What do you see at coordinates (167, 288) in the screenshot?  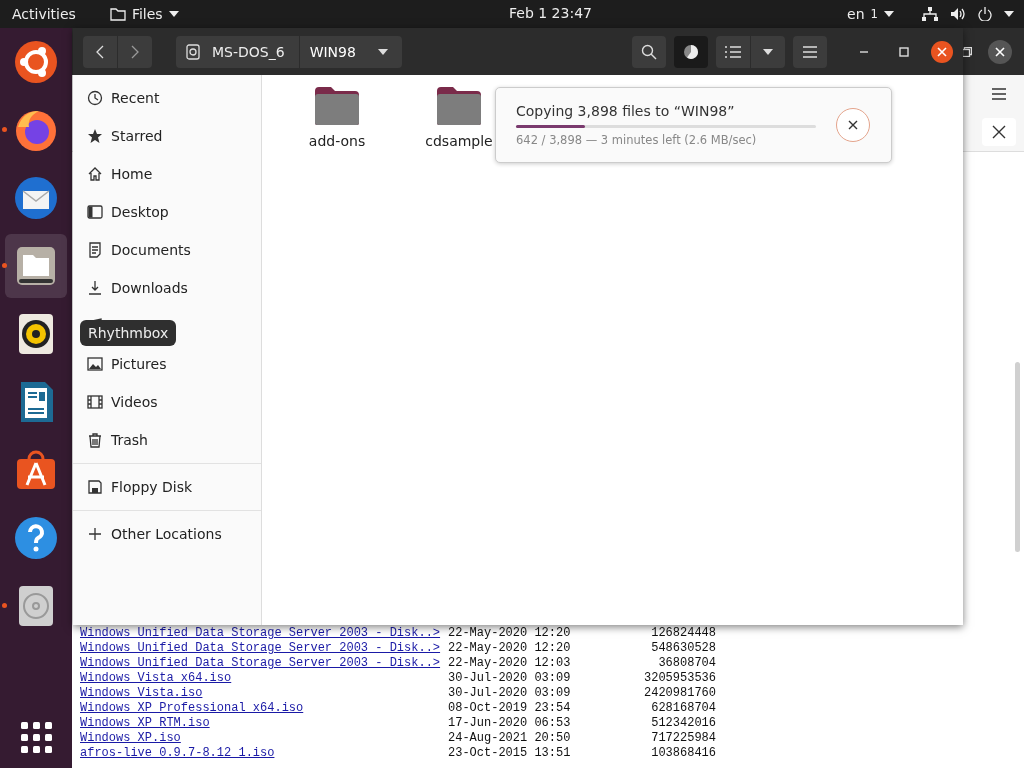 I see `sidebar-item: Downloads` at bounding box center [167, 288].